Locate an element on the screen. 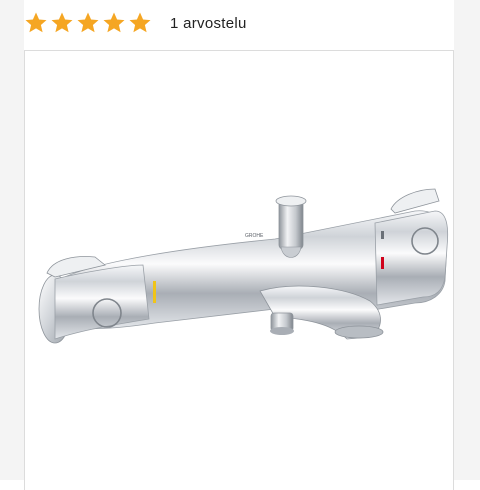  rating-summary: 1 arvostelu is located at coordinates (135, 23).